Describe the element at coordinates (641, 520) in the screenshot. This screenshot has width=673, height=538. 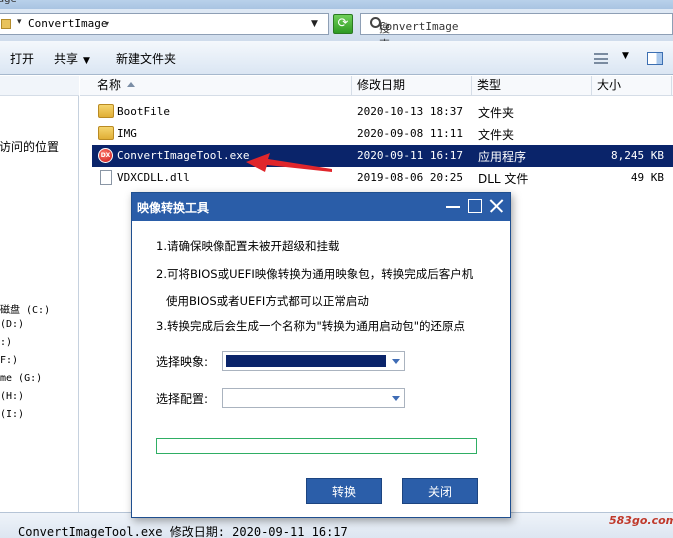
I see `site-watermark: 583go.com` at that location.